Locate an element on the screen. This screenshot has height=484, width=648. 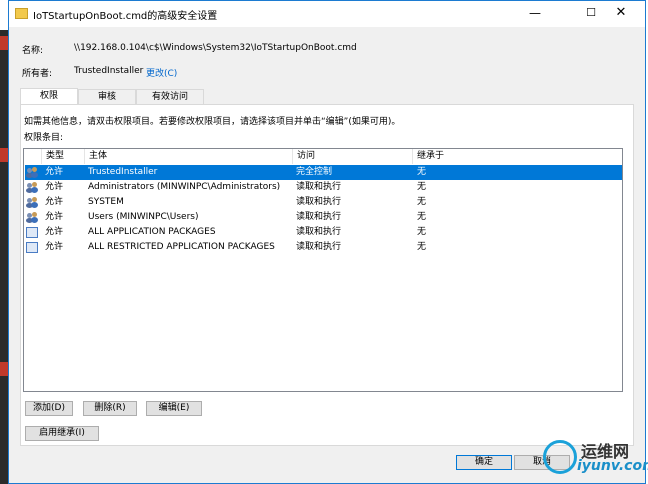
table-row: 允许 TrustedInstaller 完全控制 无 is located at coordinates (323, 172).